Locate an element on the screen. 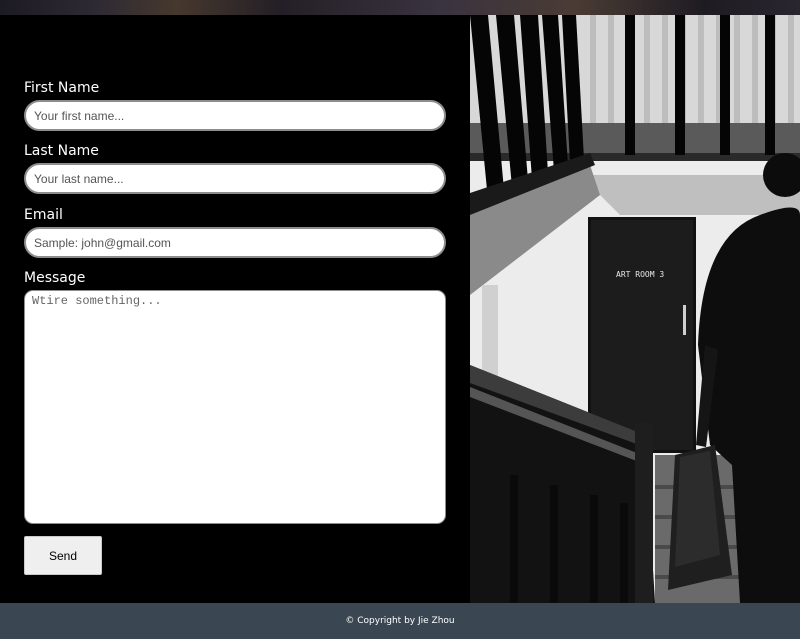  first-name-input is located at coordinates (235, 115).